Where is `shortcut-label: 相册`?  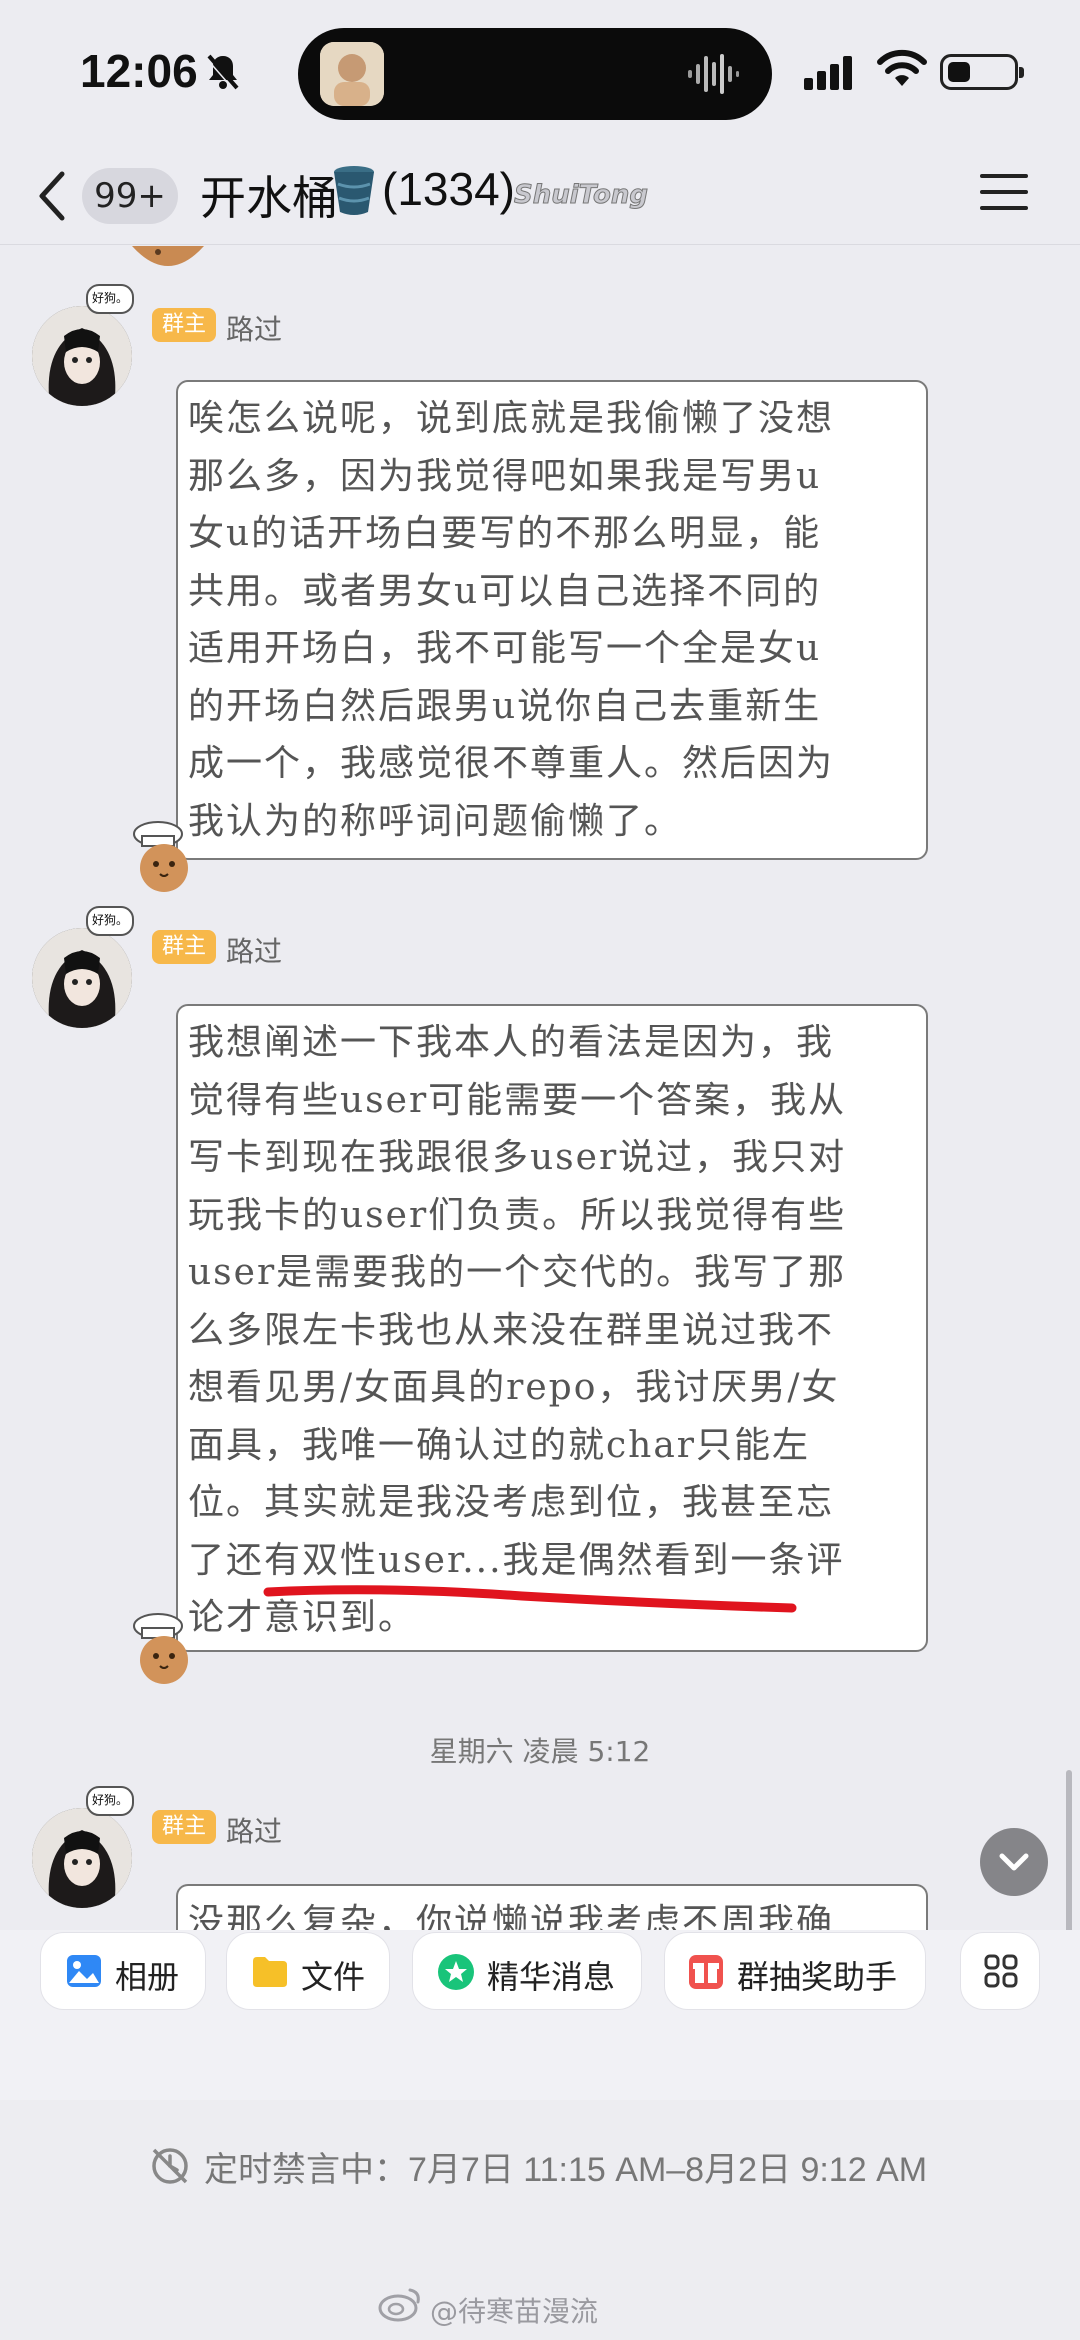
shortcut-label: 相册 is located at coordinates (147, 1977).